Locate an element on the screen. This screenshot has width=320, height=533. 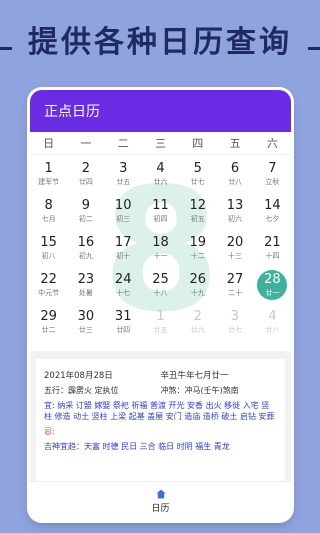
calendar-day: 29 廿二 is located at coordinates (48, 322).